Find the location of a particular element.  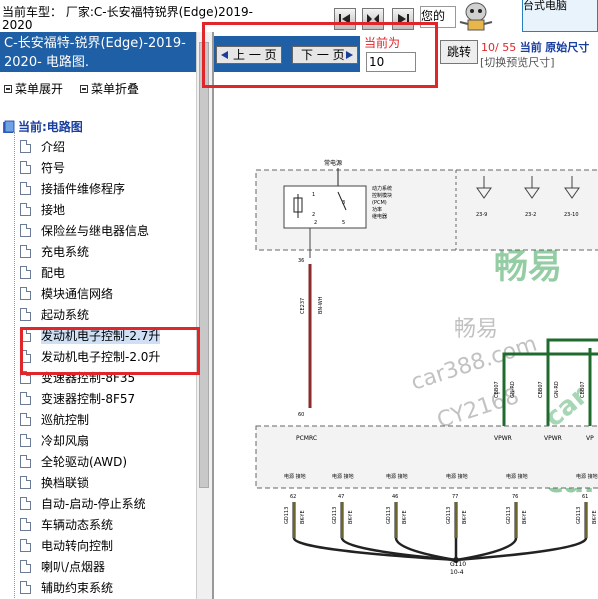

tree-item: 介绍 is located at coordinates (42, 146).